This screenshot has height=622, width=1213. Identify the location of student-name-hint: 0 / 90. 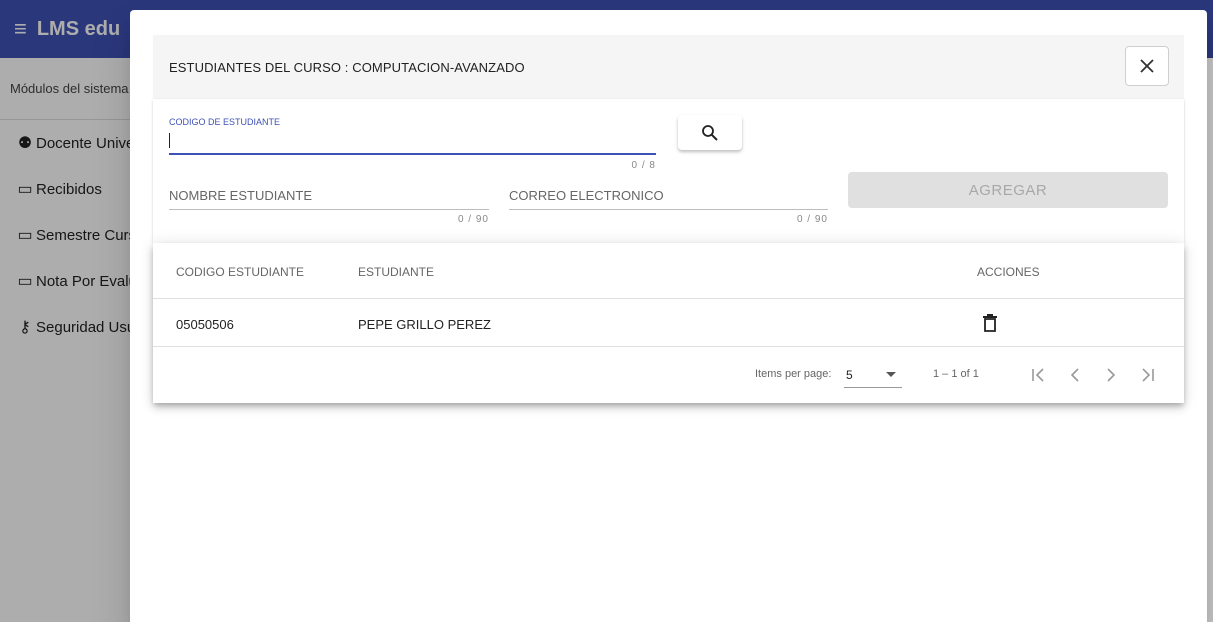
(473, 219).